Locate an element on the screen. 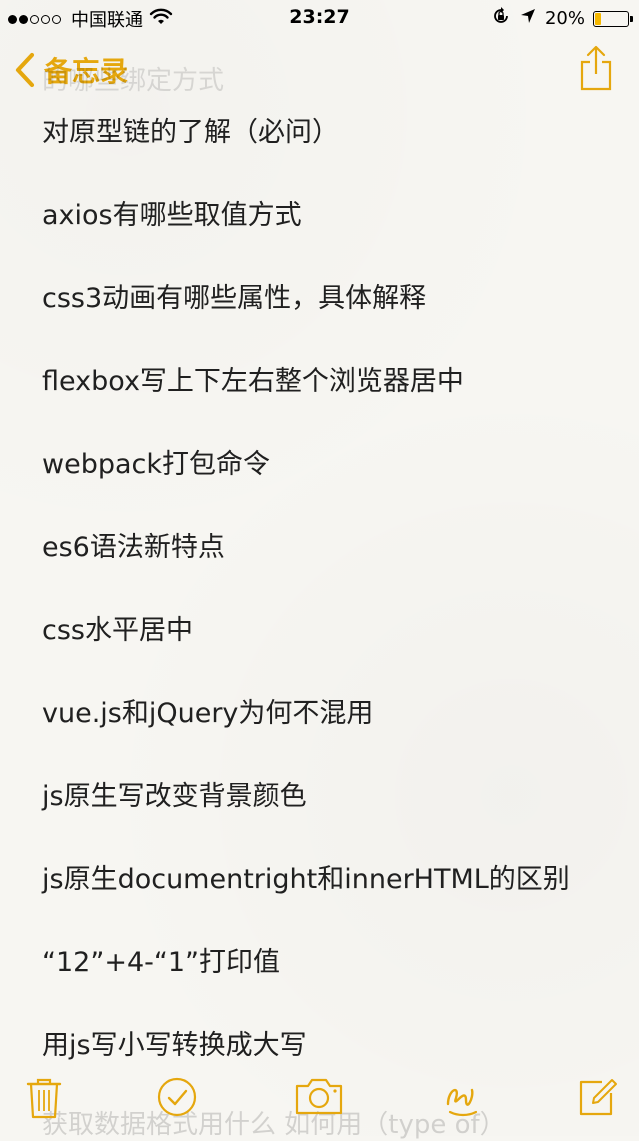  rotation-lock-icon is located at coordinates (501, 18).